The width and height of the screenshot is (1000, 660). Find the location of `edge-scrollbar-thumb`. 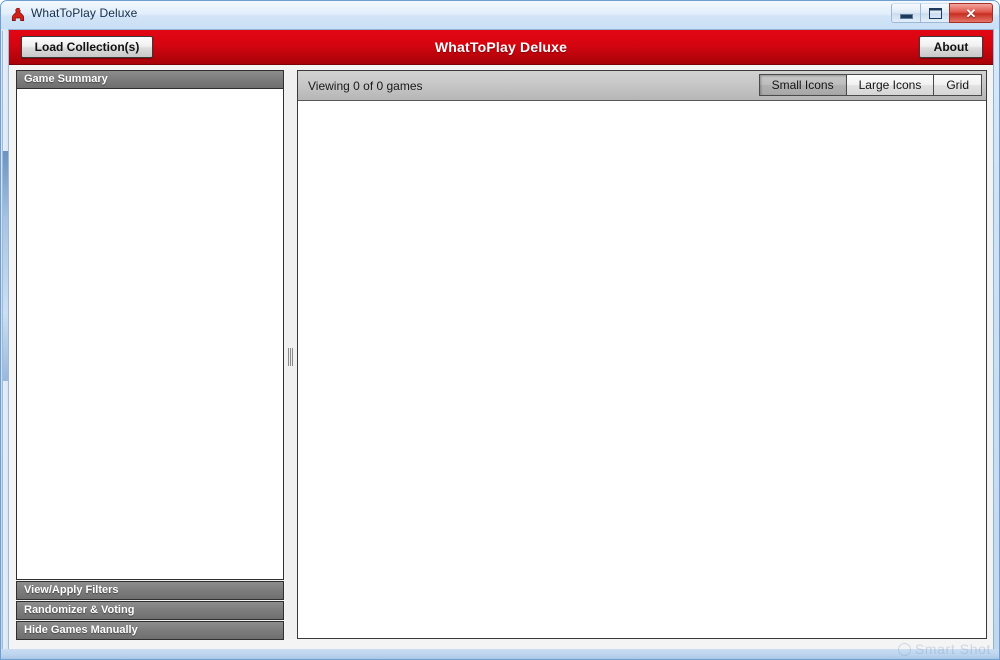

edge-scrollbar-thumb is located at coordinates (5, 266).